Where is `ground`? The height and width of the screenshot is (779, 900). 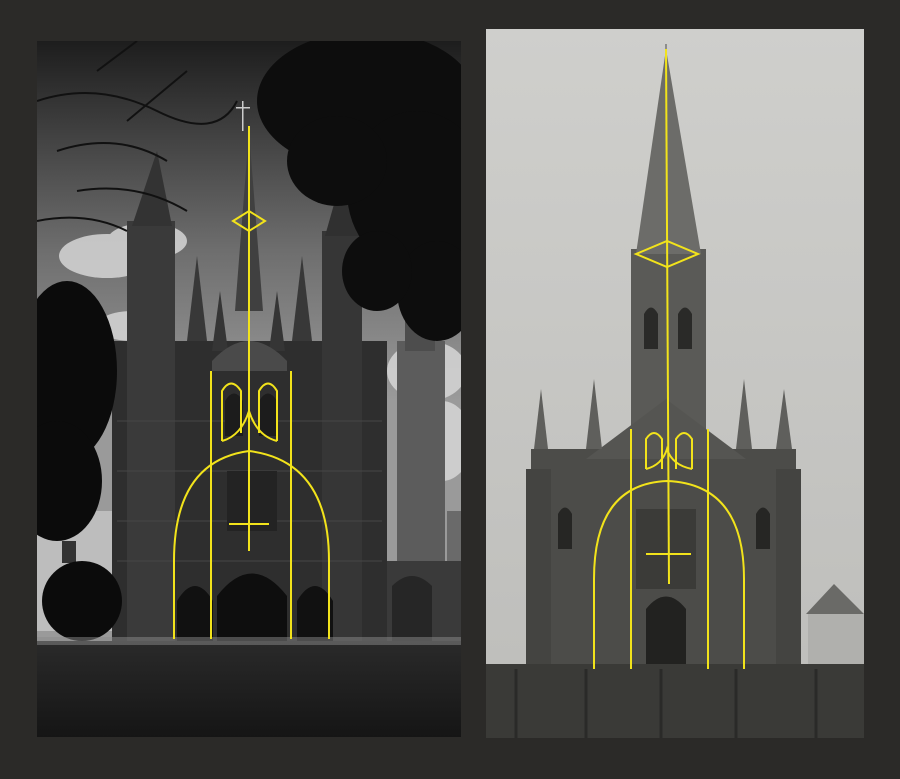 ground is located at coordinates (249, 689).